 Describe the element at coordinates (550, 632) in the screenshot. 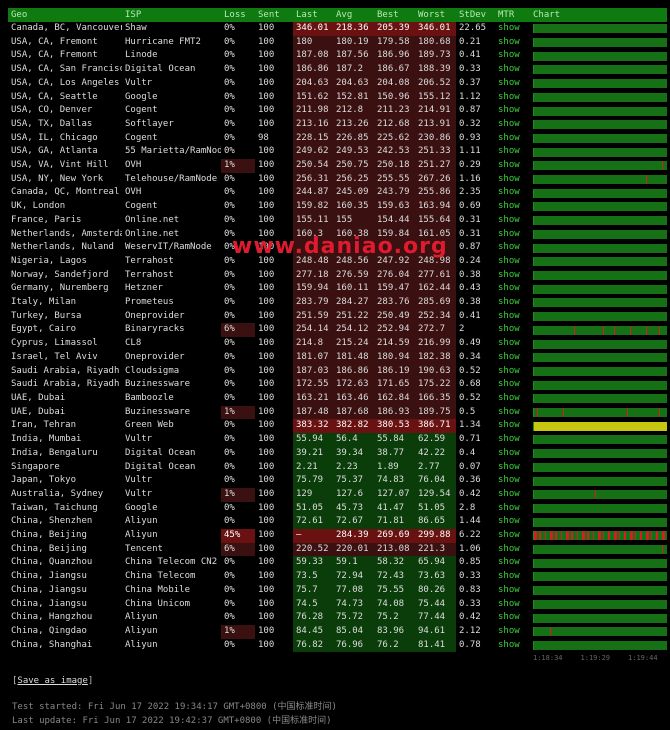

I see `latency-spike` at that location.